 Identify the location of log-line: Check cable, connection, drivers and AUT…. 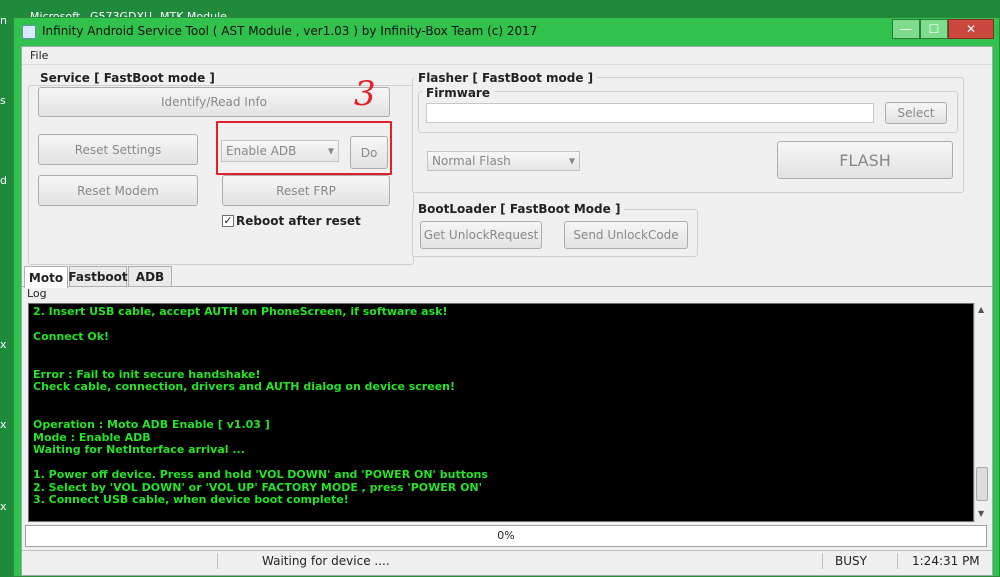
(244, 386).